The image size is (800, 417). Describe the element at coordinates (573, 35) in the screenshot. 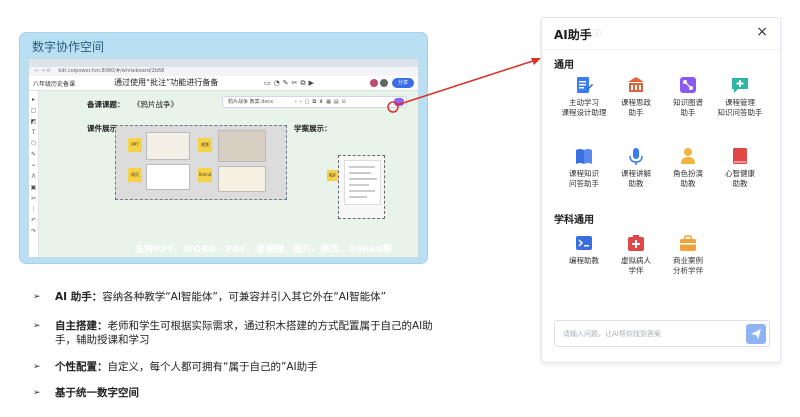

I see `panel-title: AI助手` at that location.